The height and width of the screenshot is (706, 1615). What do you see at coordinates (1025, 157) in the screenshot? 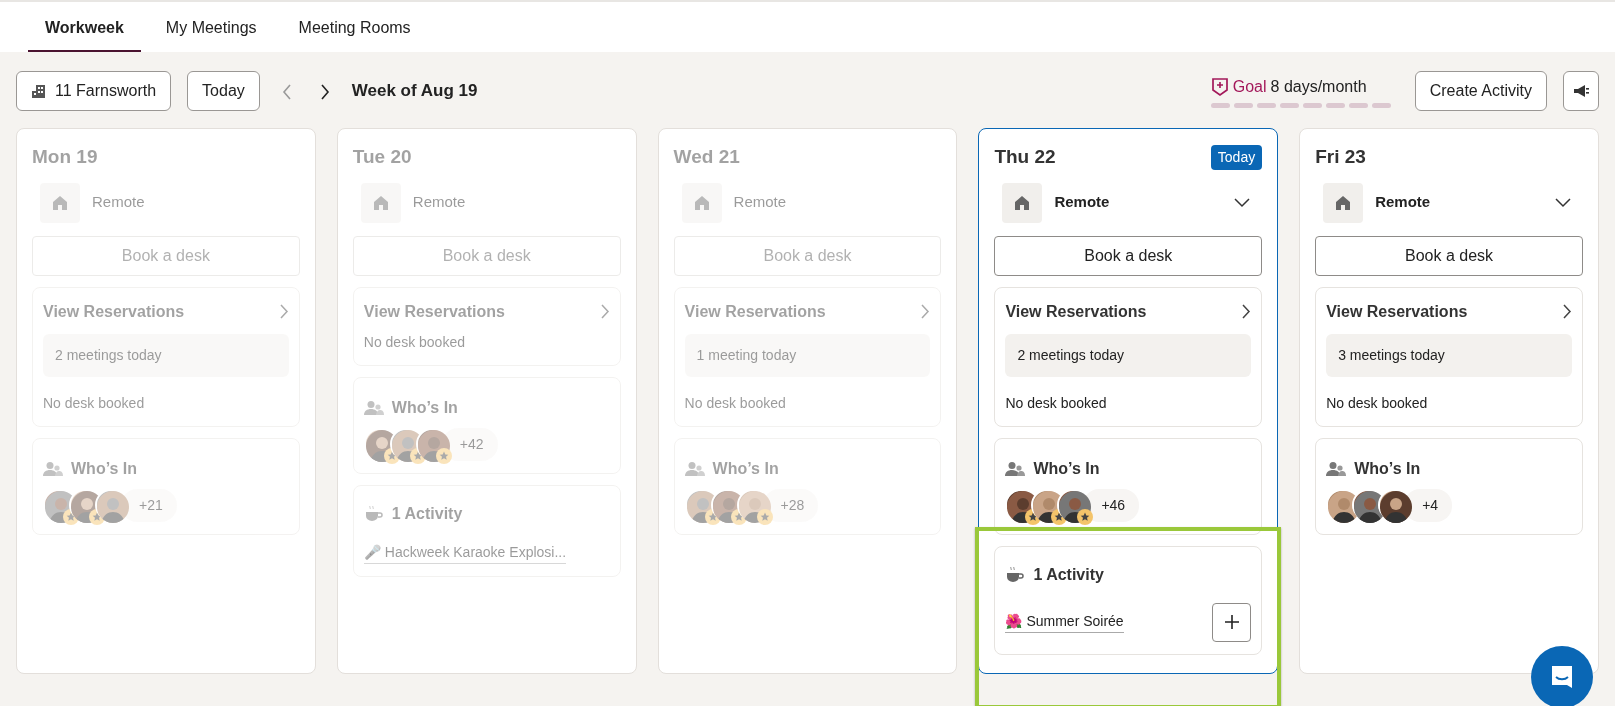
I see `day-heading: Thu 22` at bounding box center [1025, 157].